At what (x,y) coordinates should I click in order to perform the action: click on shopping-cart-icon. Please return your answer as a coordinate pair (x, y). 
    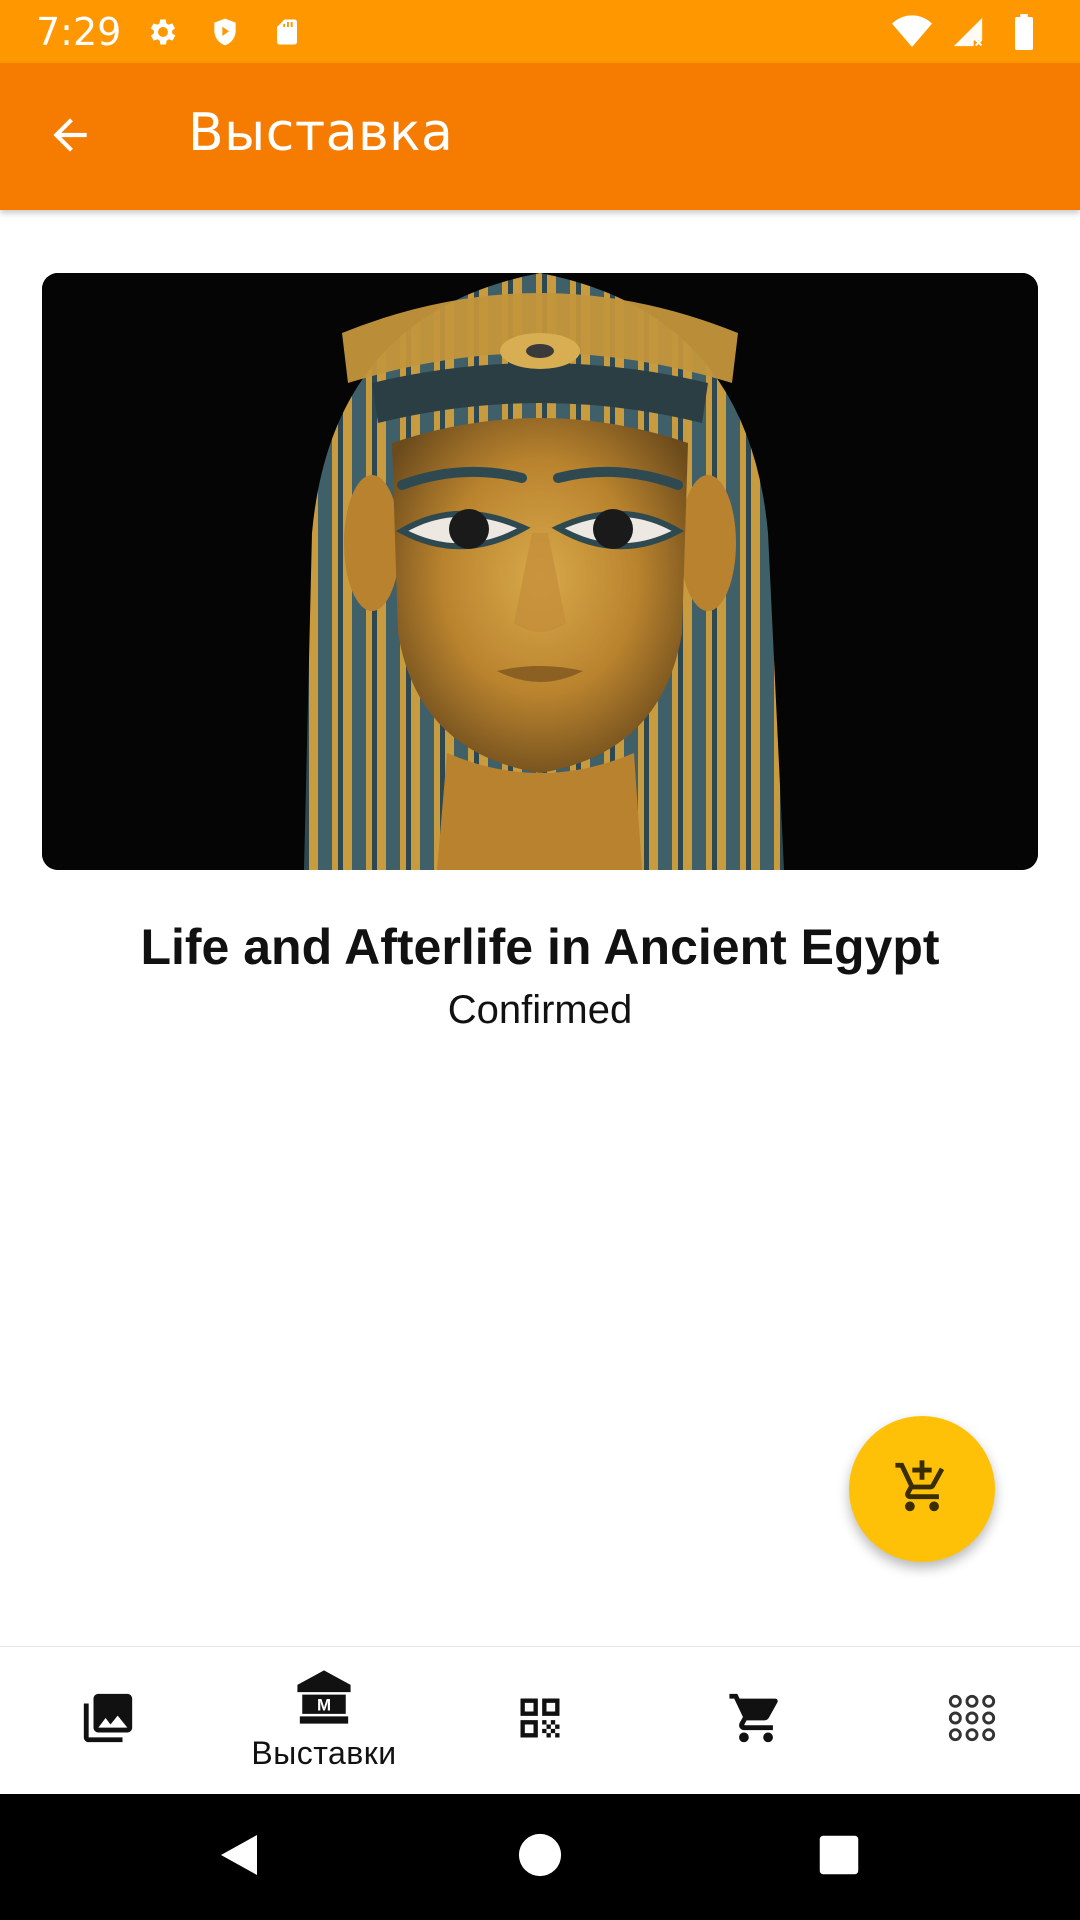
    Looking at the image, I should click on (756, 1720).